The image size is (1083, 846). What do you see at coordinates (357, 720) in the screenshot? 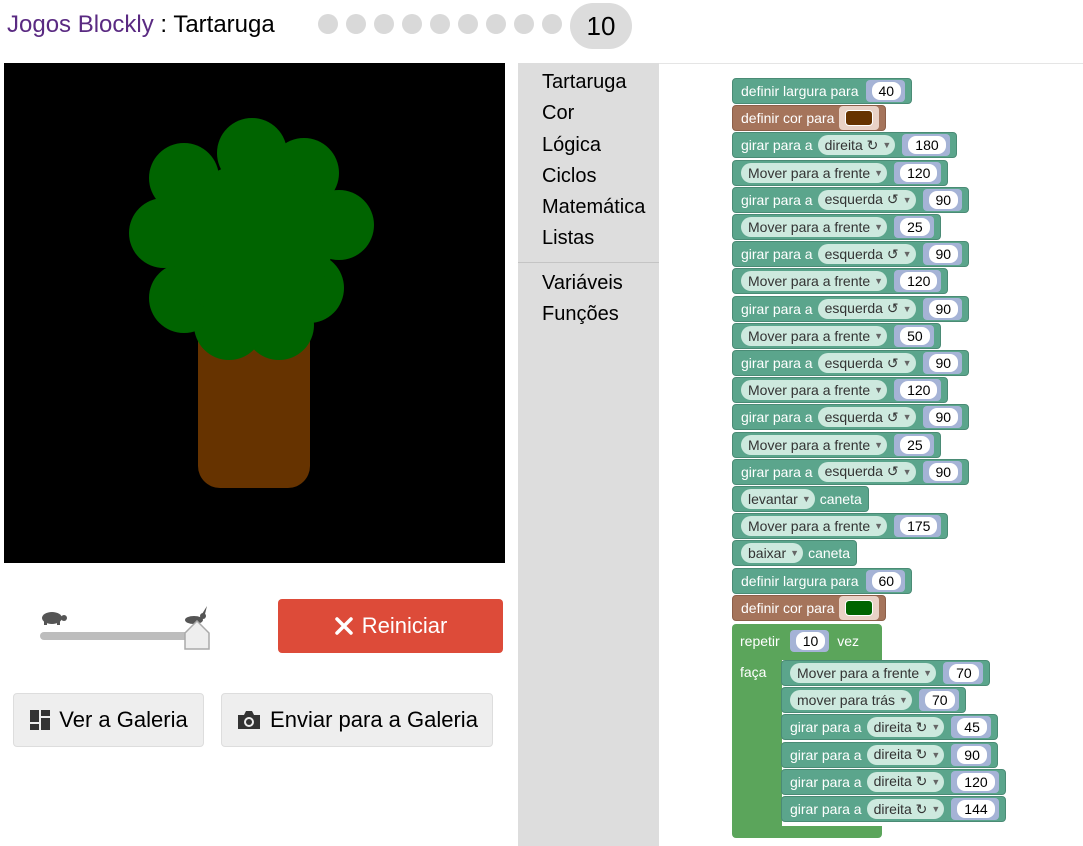
I see `submit-to-gallery-button: Enviar para a Galeria` at bounding box center [357, 720].